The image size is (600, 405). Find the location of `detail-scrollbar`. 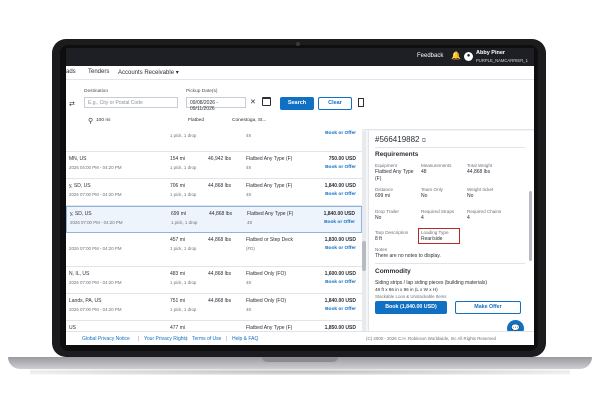

detail-scrollbar is located at coordinates (530, 226).